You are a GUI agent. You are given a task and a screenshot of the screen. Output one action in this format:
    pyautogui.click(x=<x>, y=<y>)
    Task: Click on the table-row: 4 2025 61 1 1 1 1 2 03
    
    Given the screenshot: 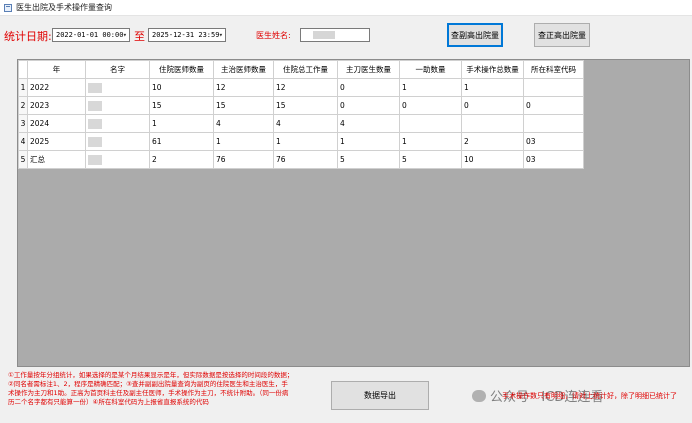 What is the action you would take?
    pyautogui.click(x=301, y=141)
    